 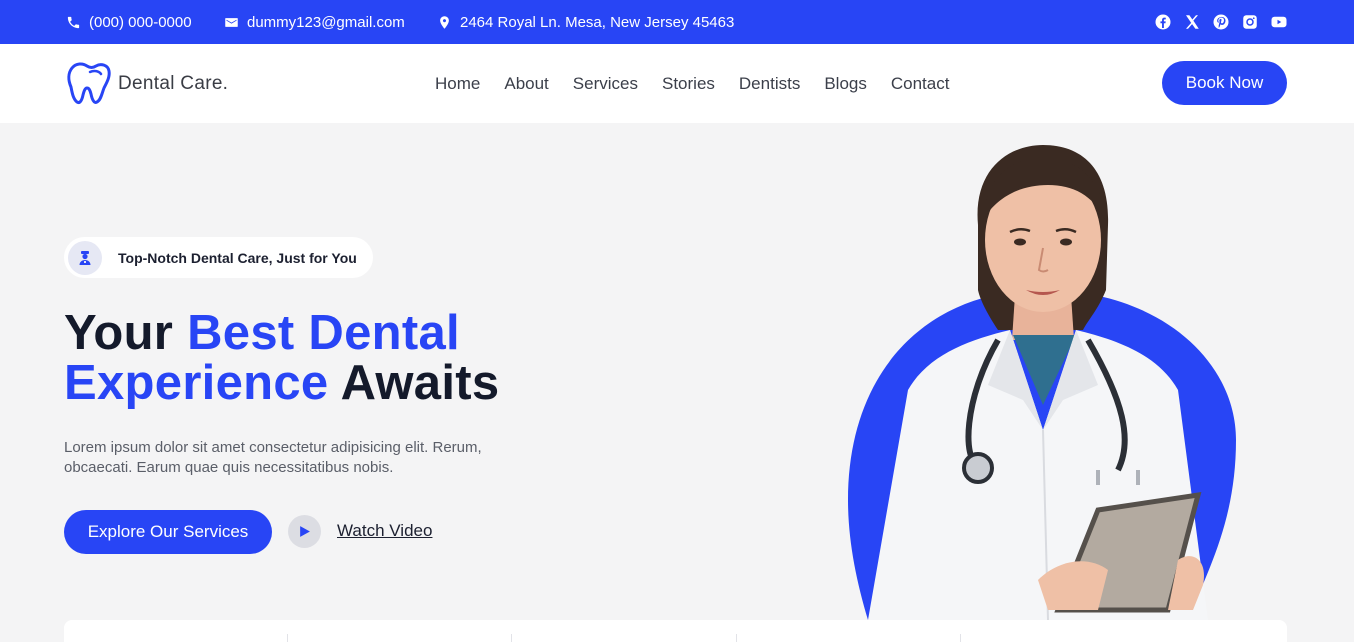 What do you see at coordinates (326, 22) in the screenshot?
I see `email-text: dummy123@gmail.com` at bounding box center [326, 22].